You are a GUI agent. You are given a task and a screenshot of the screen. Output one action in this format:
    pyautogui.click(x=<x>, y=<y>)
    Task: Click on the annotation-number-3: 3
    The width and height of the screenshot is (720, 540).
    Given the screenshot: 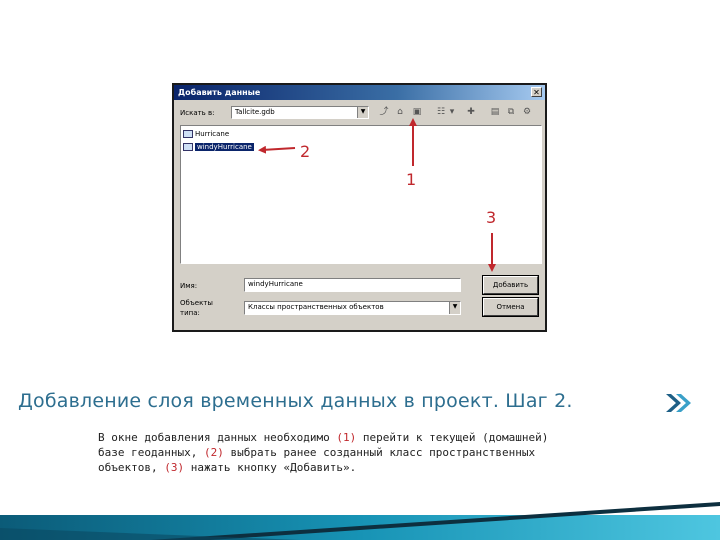 What is the action you would take?
    pyautogui.click(x=491, y=217)
    